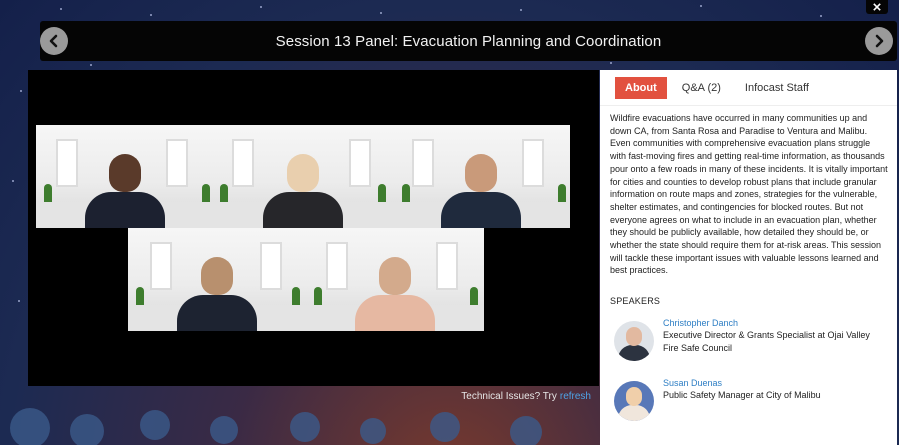  I want to click on previous-session-button, so click(54, 41).